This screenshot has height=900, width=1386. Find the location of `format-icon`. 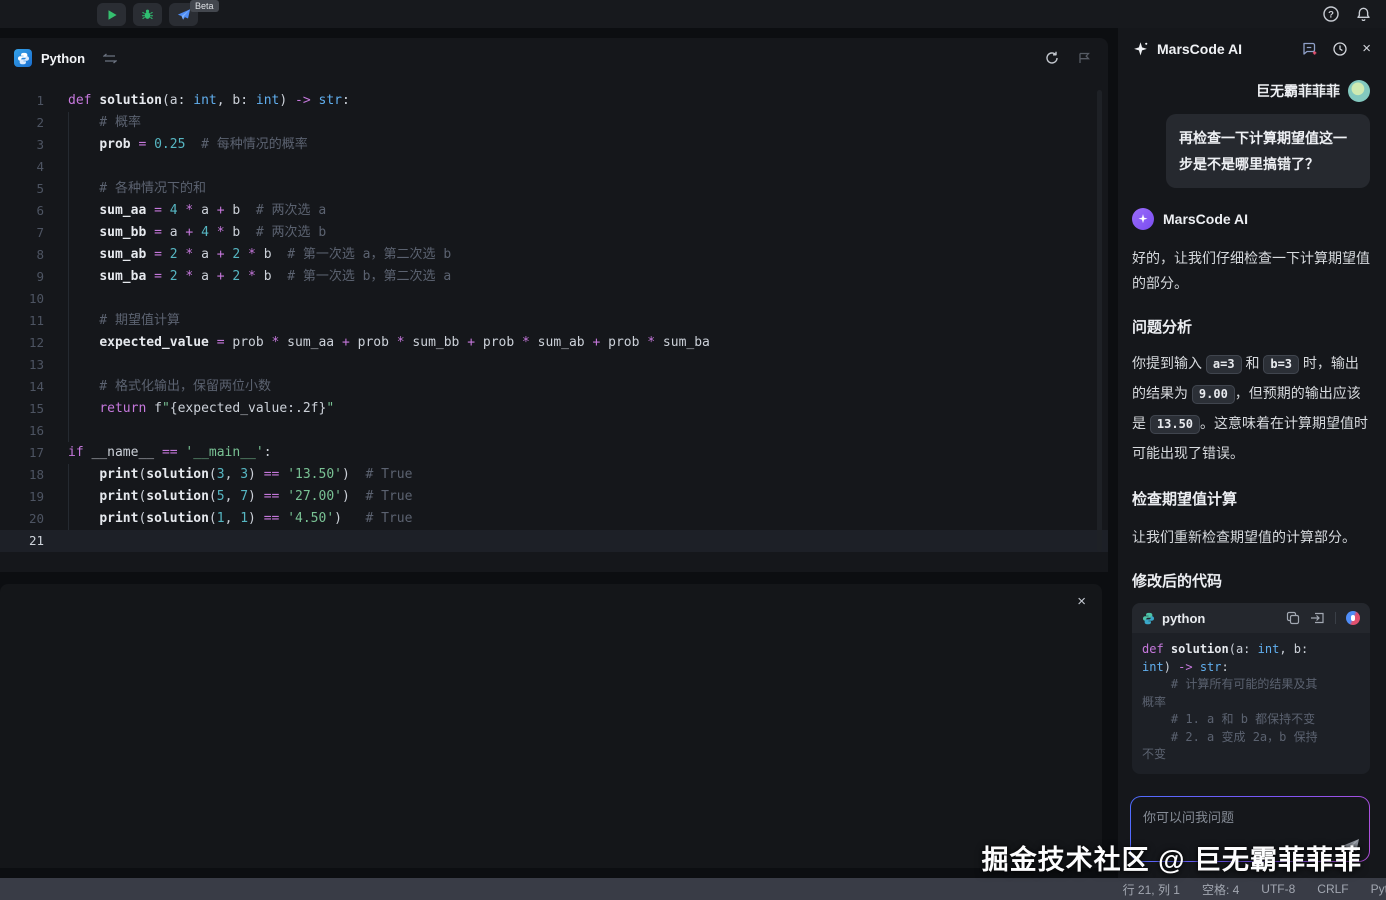

format-icon is located at coordinates (1084, 58).